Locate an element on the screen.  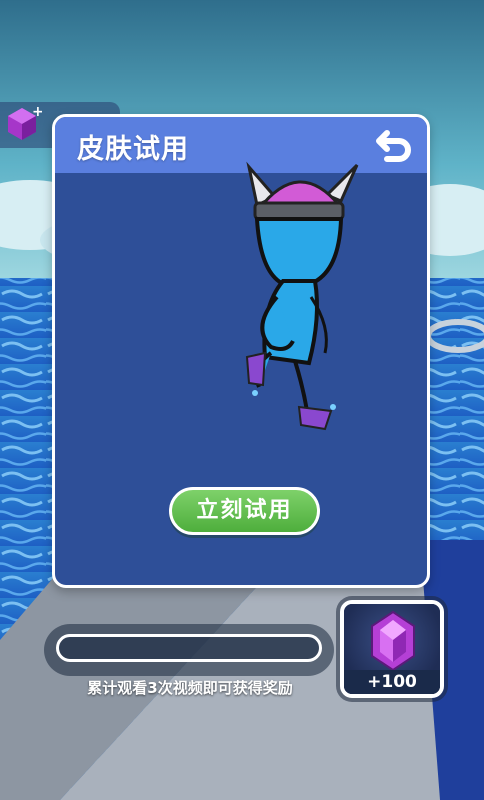
reward-box: +100 is located at coordinates (392, 649).